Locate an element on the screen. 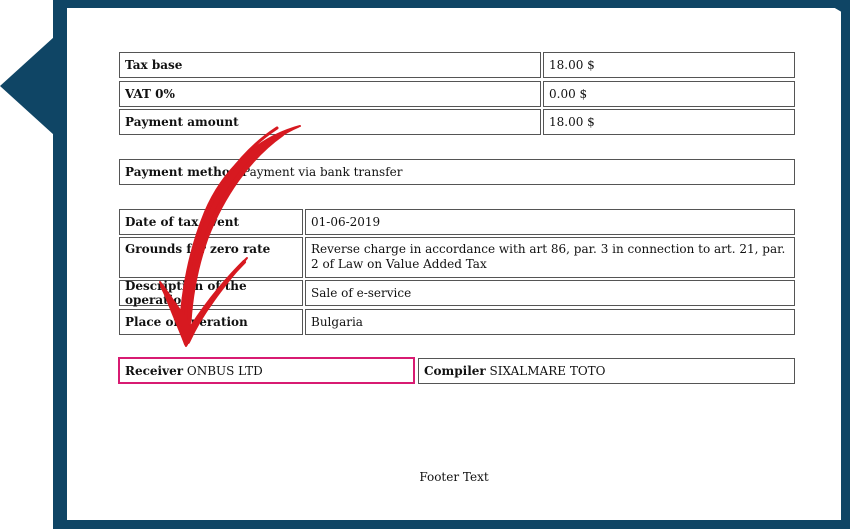 Image resolution: width=850 pixels, height=529 pixels. vat-value-cell: 0.00 $ is located at coordinates (669, 94).